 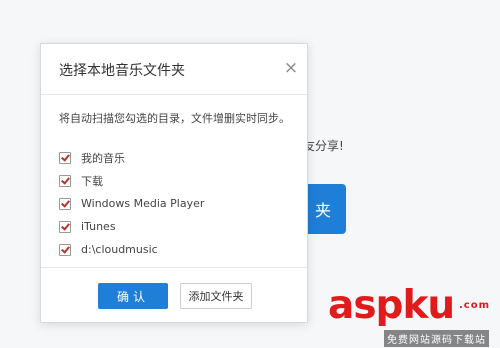 What do you see at coordinates (98, 226) in the screenshot?
I see `folder-label: iTunes` at bounding box center [98, 226].